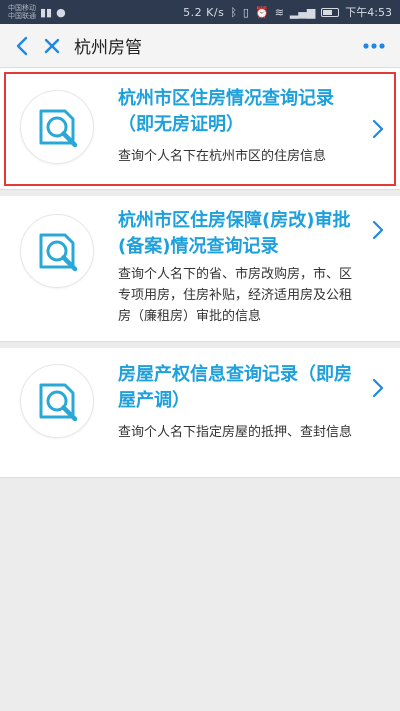  What do you see at coordinates (235, 432) in the screenshot?
I see `item-description: 查询个人名下指定房屋的抵押、查封信息` at bounding box center [235, 432].